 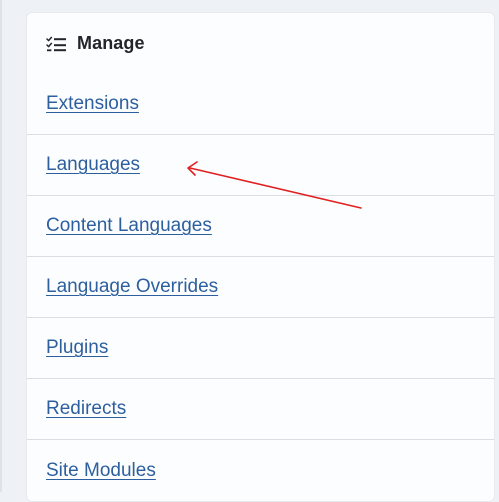 What do you see at coordinates (77, 348) in the screenshot?
I see `plugins-link: Plugins` at bounding box center [77, 348].